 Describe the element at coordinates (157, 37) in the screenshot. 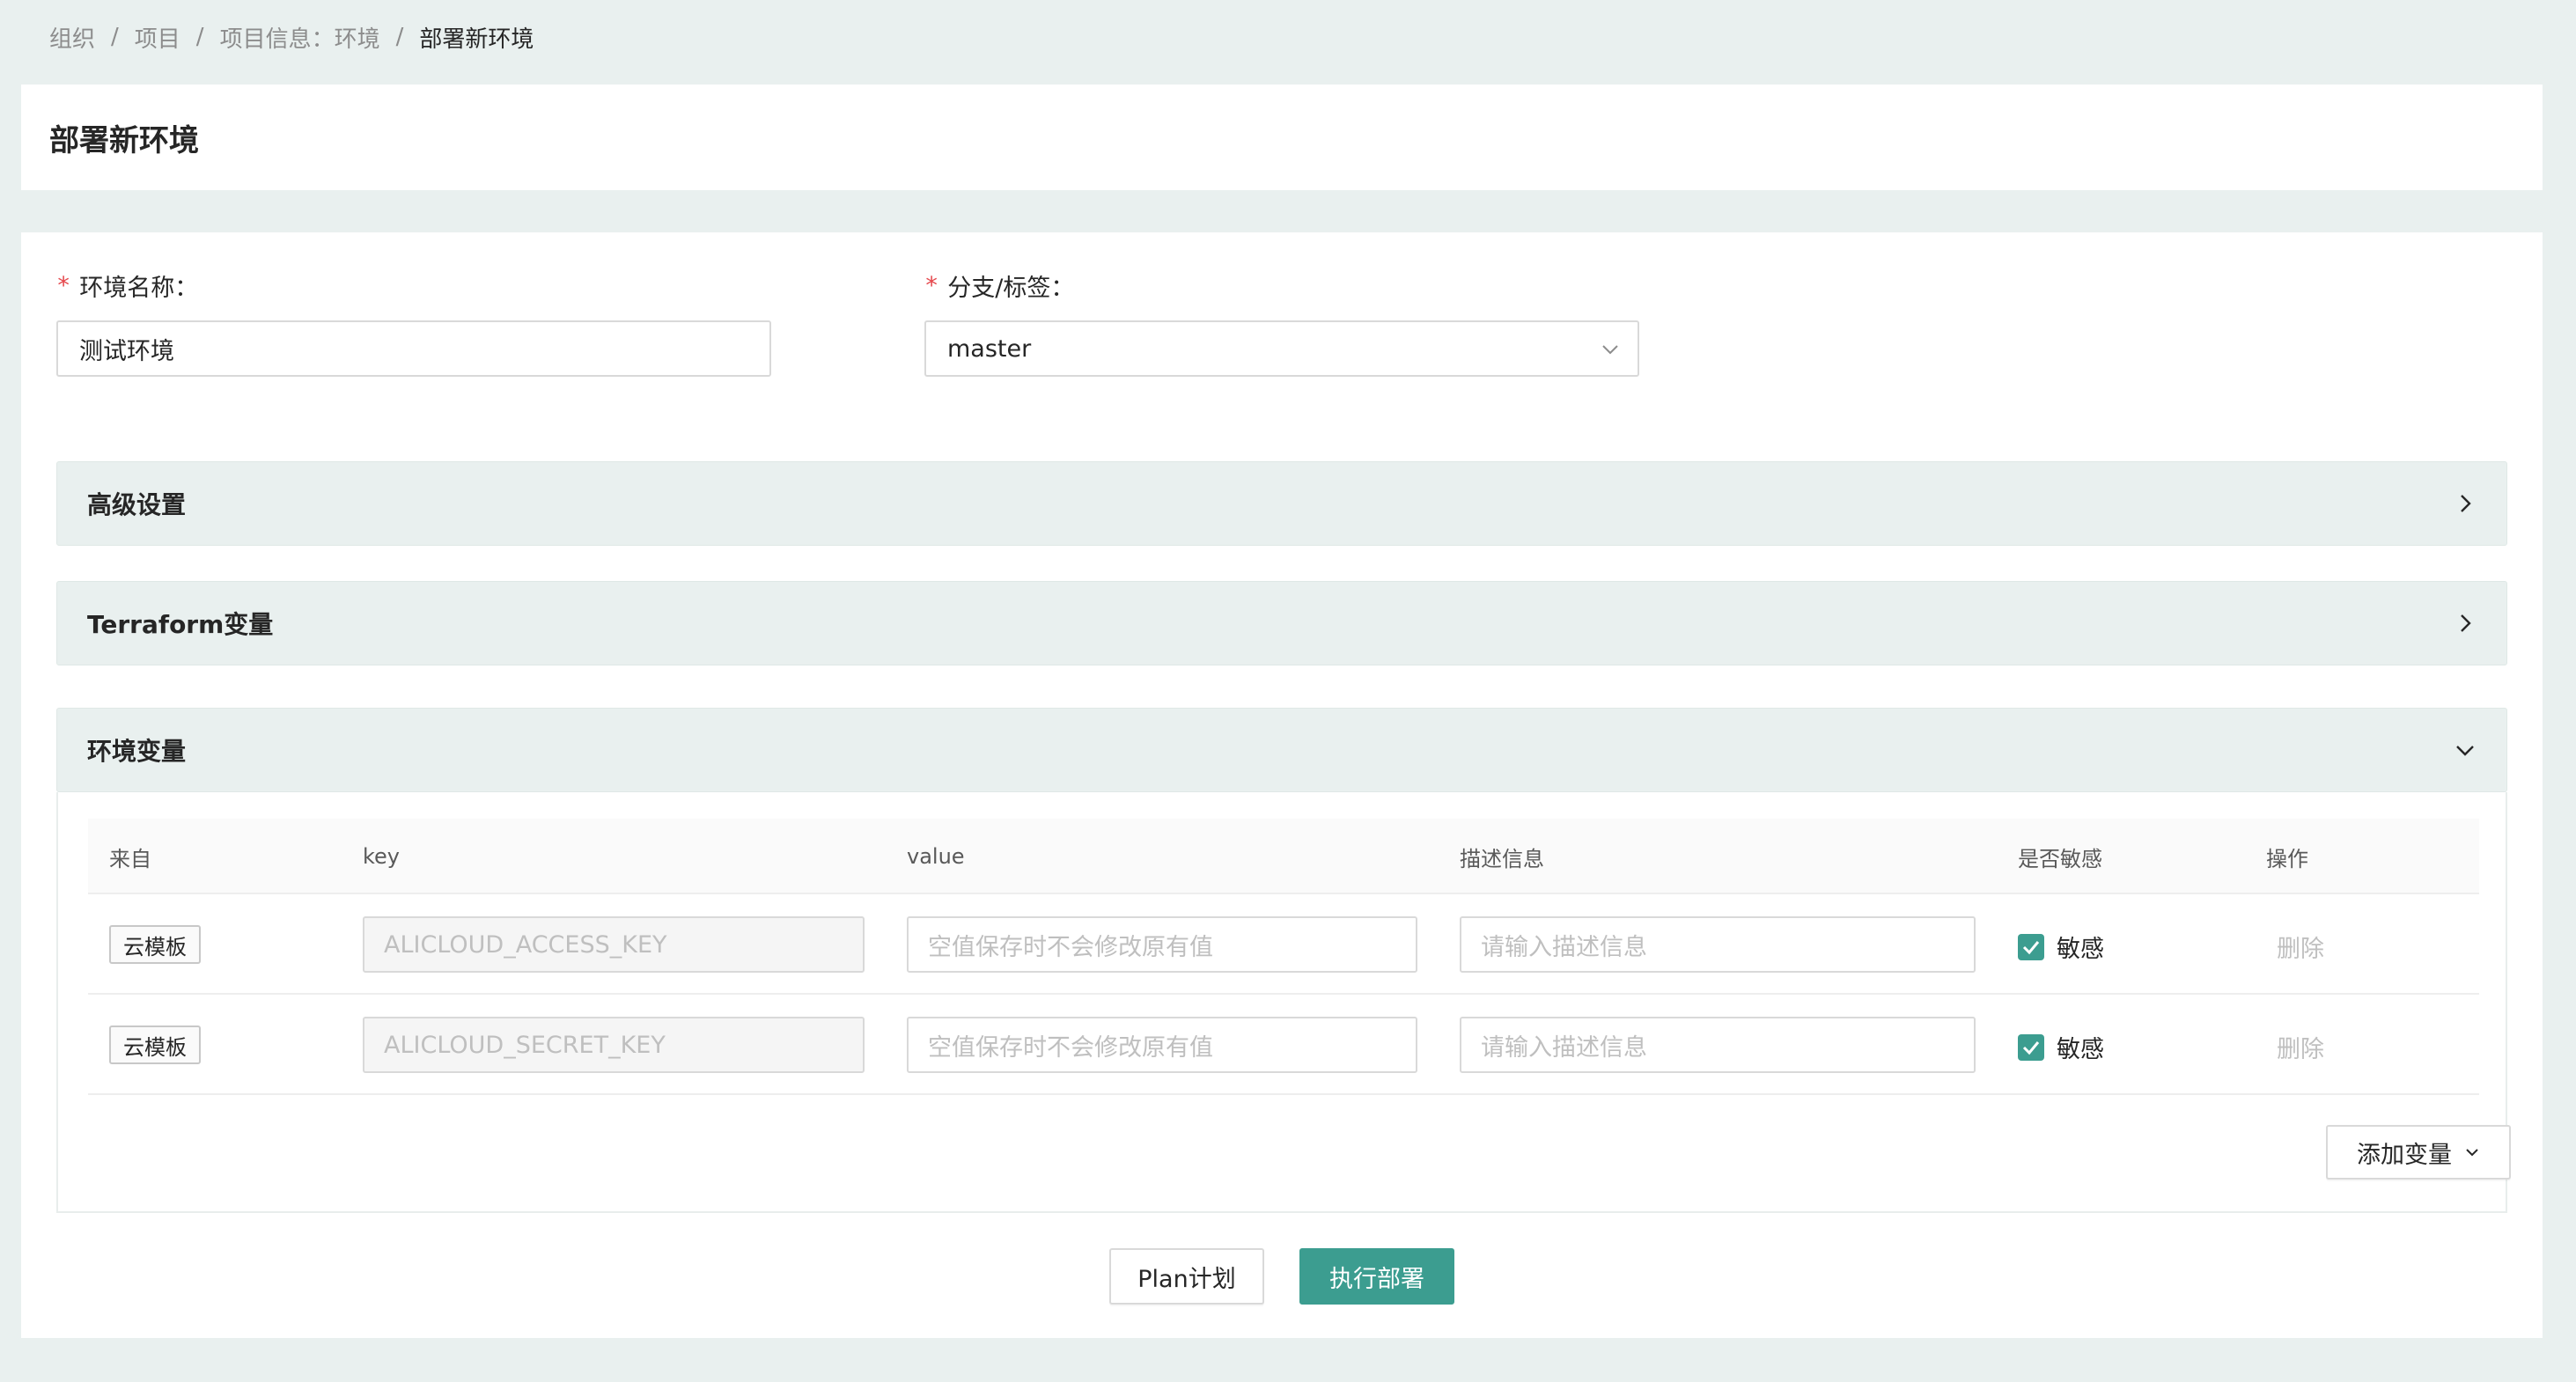

I see `breadcrumb-item-project: 项目` at that location.